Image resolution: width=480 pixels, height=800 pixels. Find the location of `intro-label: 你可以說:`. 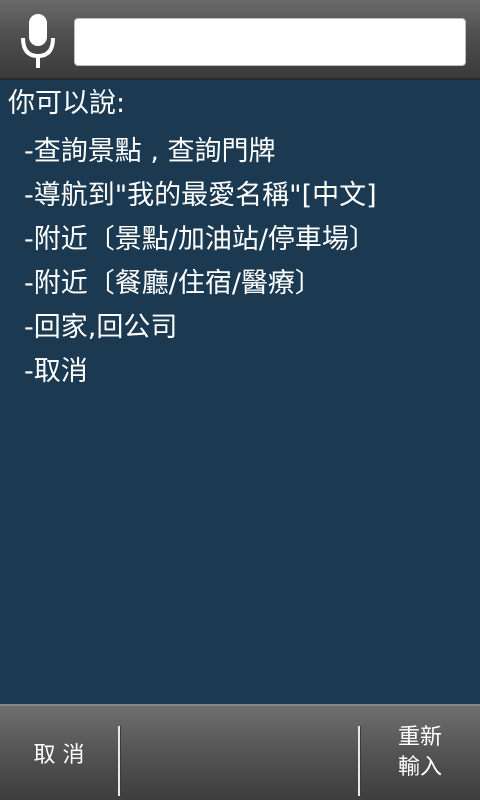

intro-label: 你可以說: is located at coordinates (67, 103).